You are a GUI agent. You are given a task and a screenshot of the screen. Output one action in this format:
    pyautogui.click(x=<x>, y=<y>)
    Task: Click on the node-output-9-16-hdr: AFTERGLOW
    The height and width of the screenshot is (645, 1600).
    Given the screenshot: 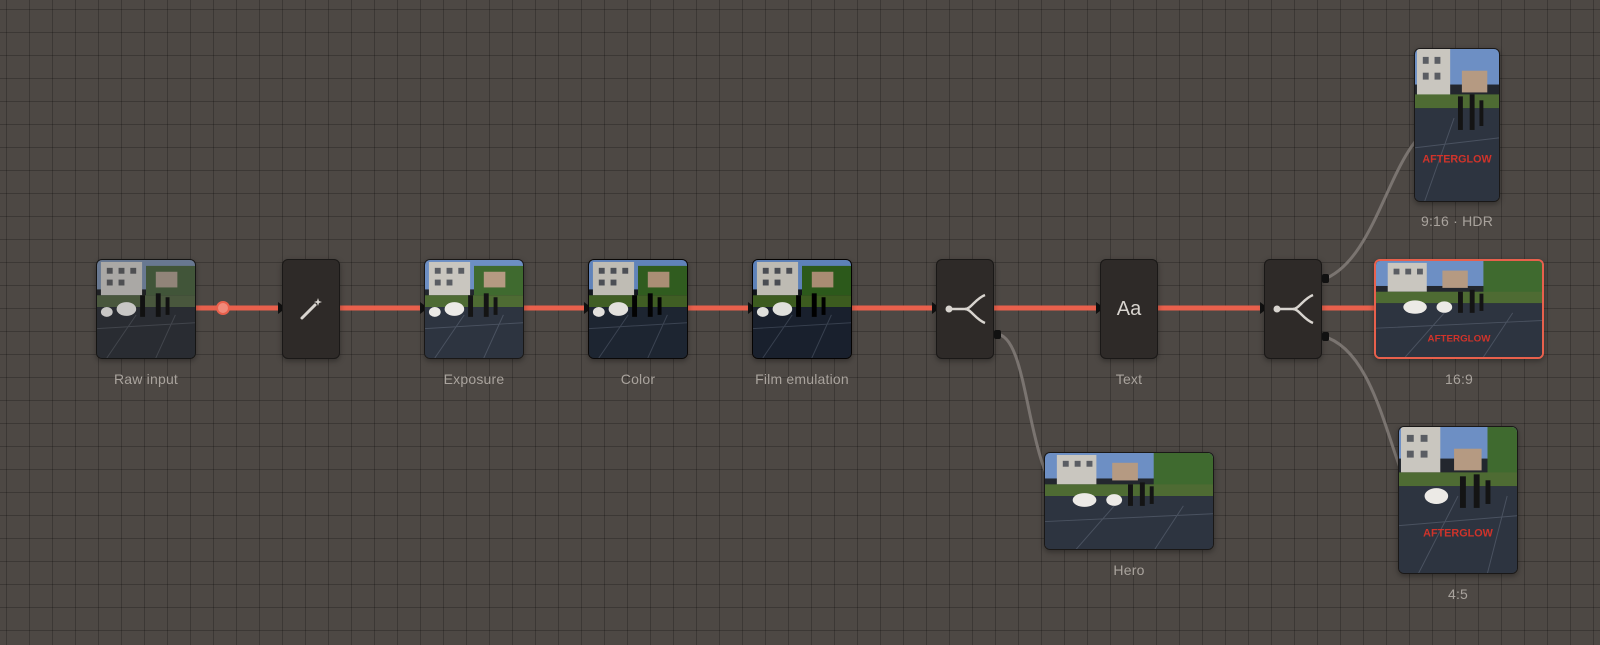 What is the action you would take?
    pyautogui.click(x=1457, y=125)
    